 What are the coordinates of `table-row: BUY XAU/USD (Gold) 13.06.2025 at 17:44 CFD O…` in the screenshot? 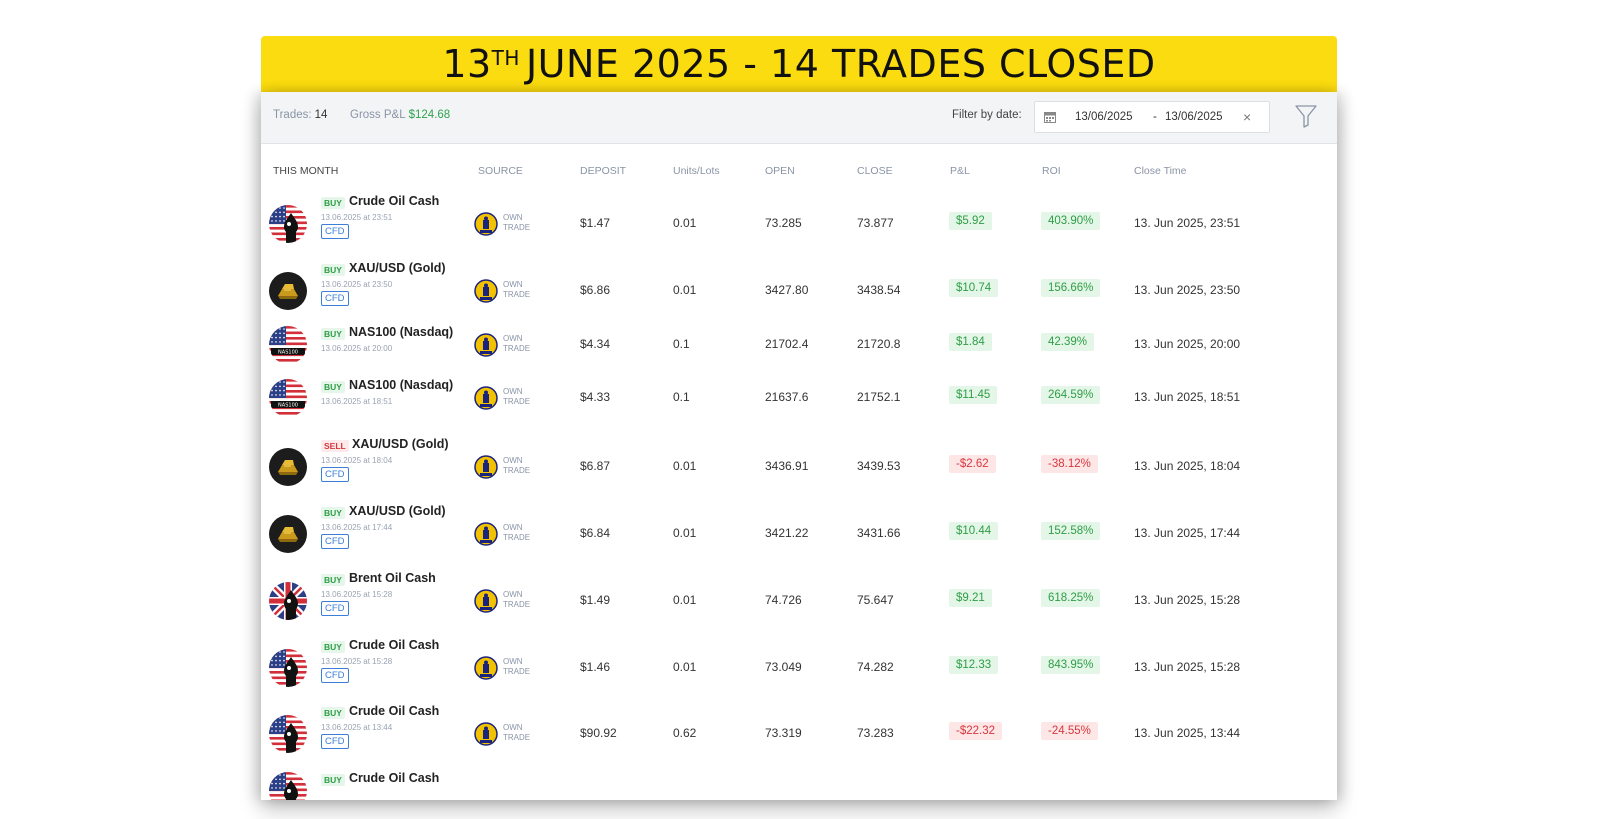 It's located at (799, 534).